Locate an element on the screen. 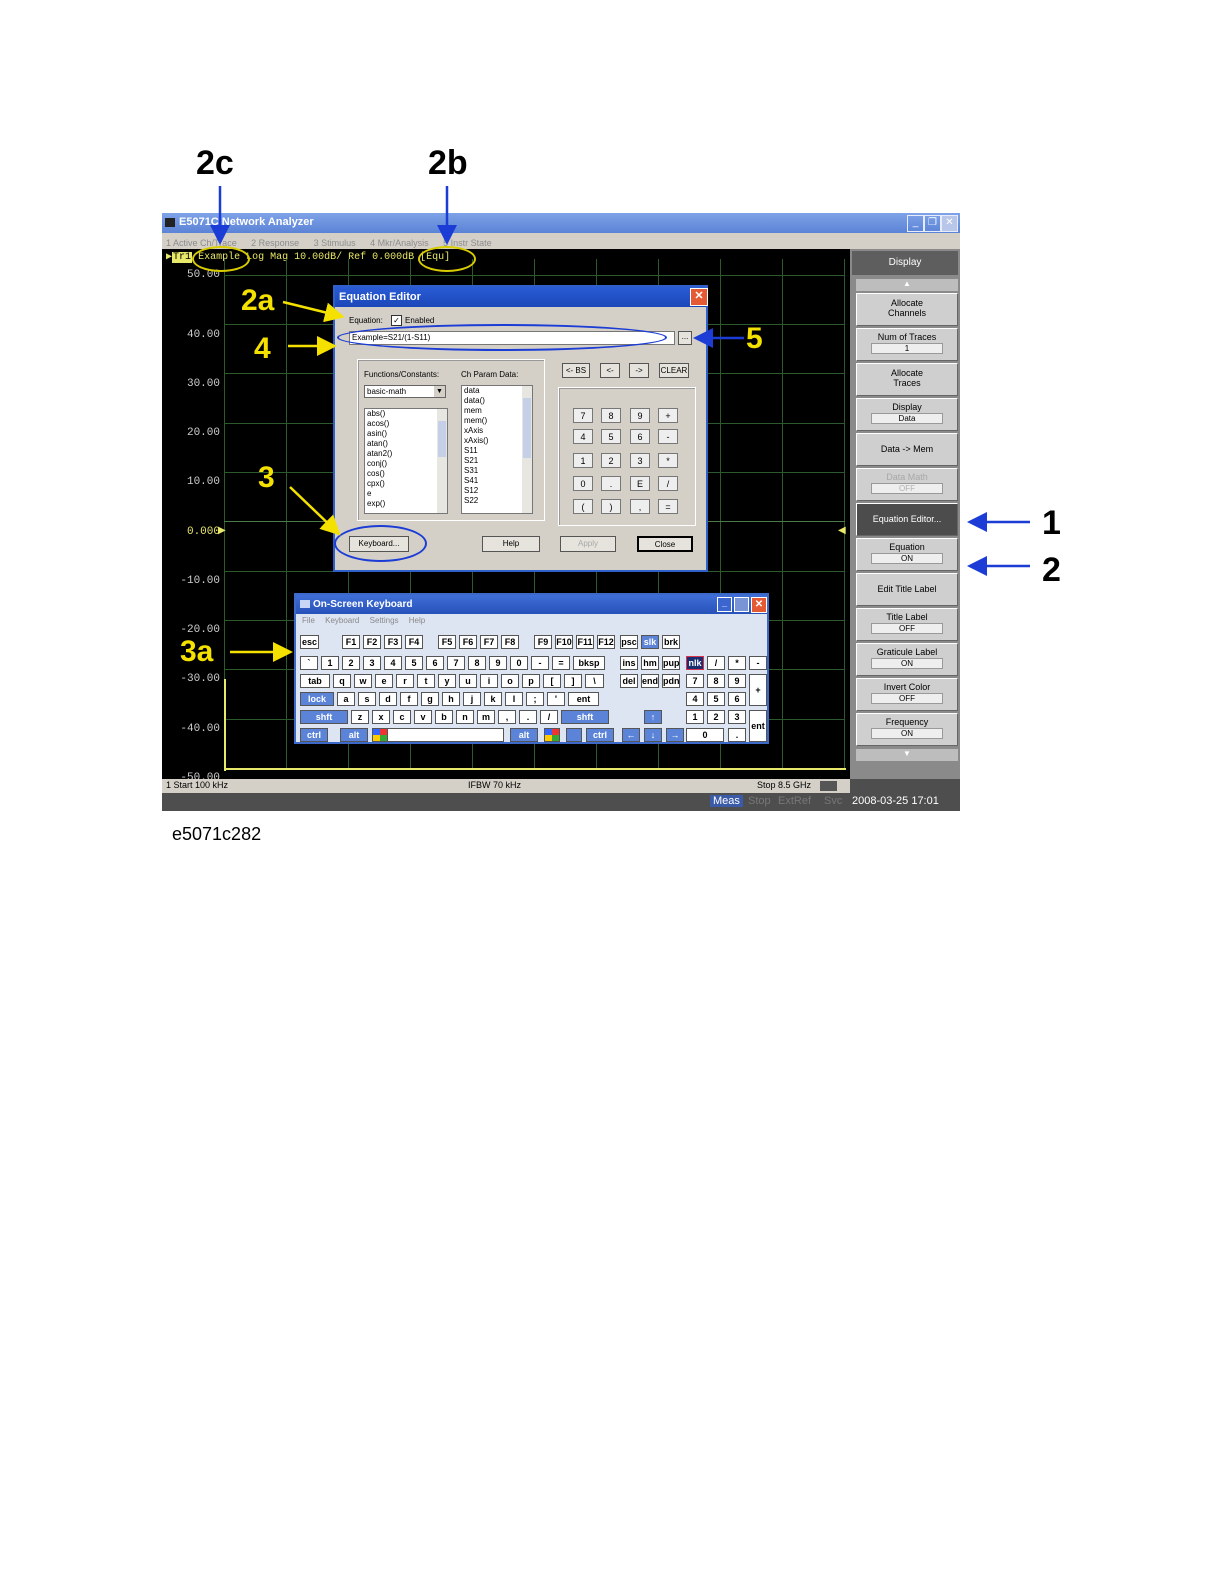 The height and width of the screenshot is (1584, 1224). arrow-2a is located at coordinates (313, 311).